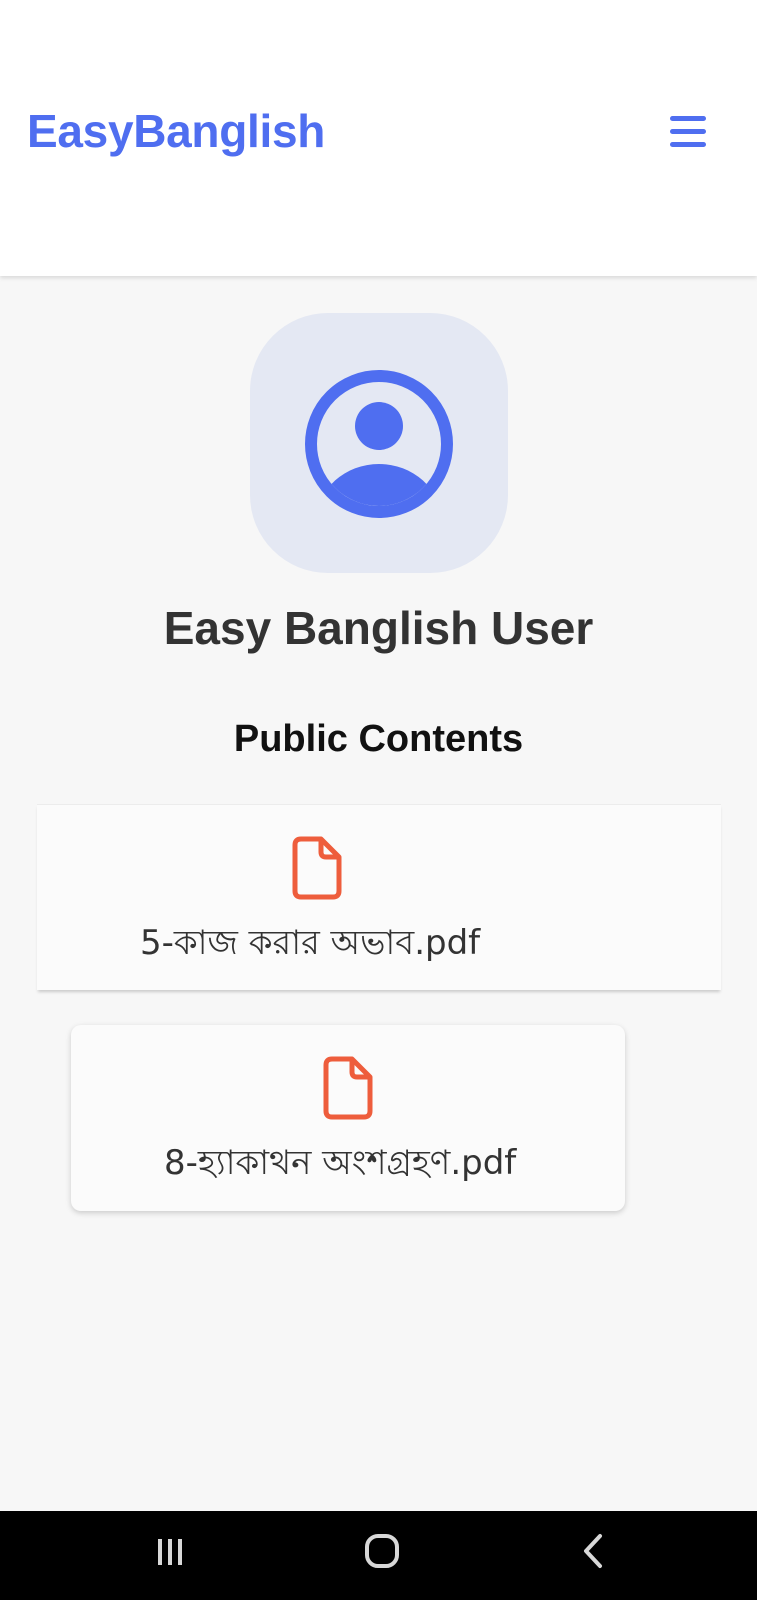  Describe the element at coordinates (378, 628) in the screenshot. I see `user-name: Easy Banglish User` at that location.